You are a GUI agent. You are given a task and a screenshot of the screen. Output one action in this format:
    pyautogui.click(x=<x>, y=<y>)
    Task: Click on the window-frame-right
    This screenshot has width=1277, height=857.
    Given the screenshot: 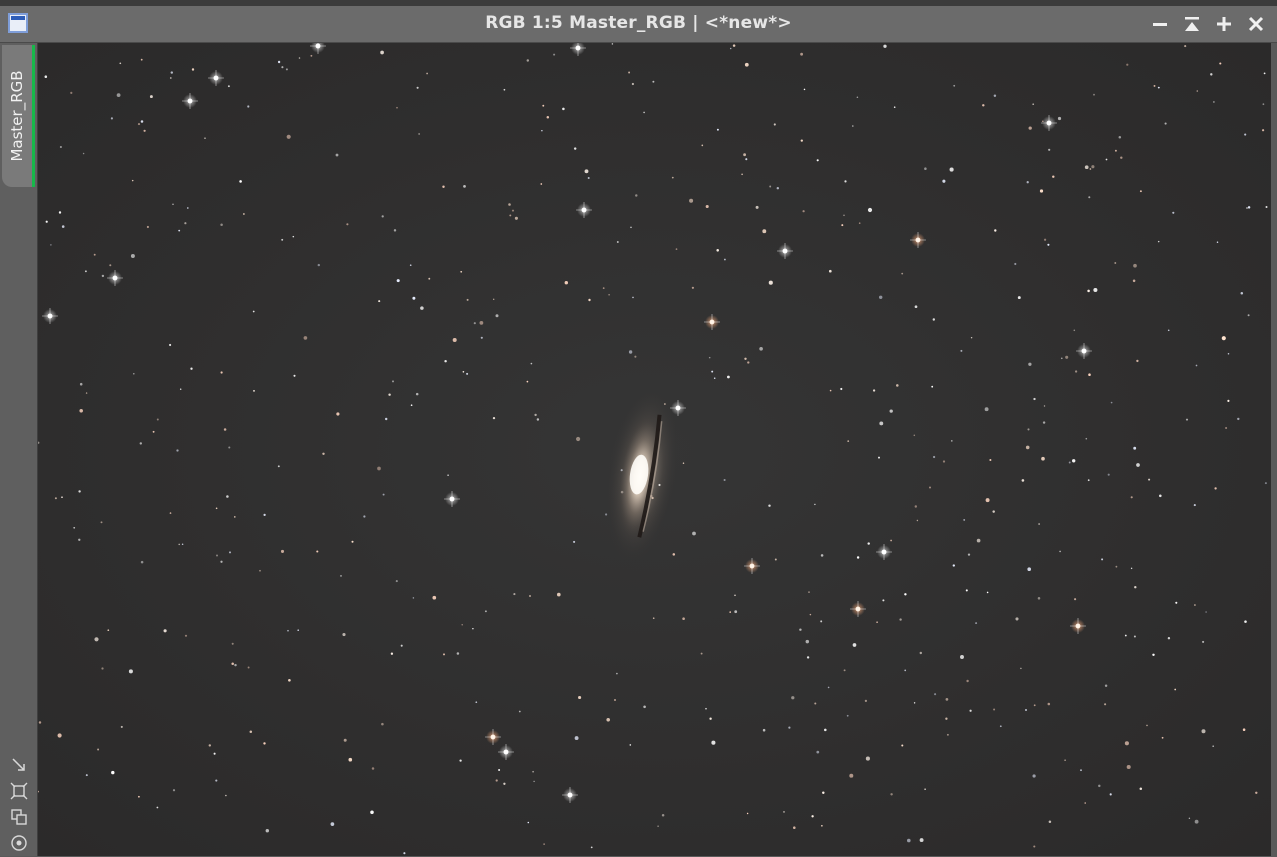 What is the action you would take?
    pyautogui.click(x=1274, y=449)
    